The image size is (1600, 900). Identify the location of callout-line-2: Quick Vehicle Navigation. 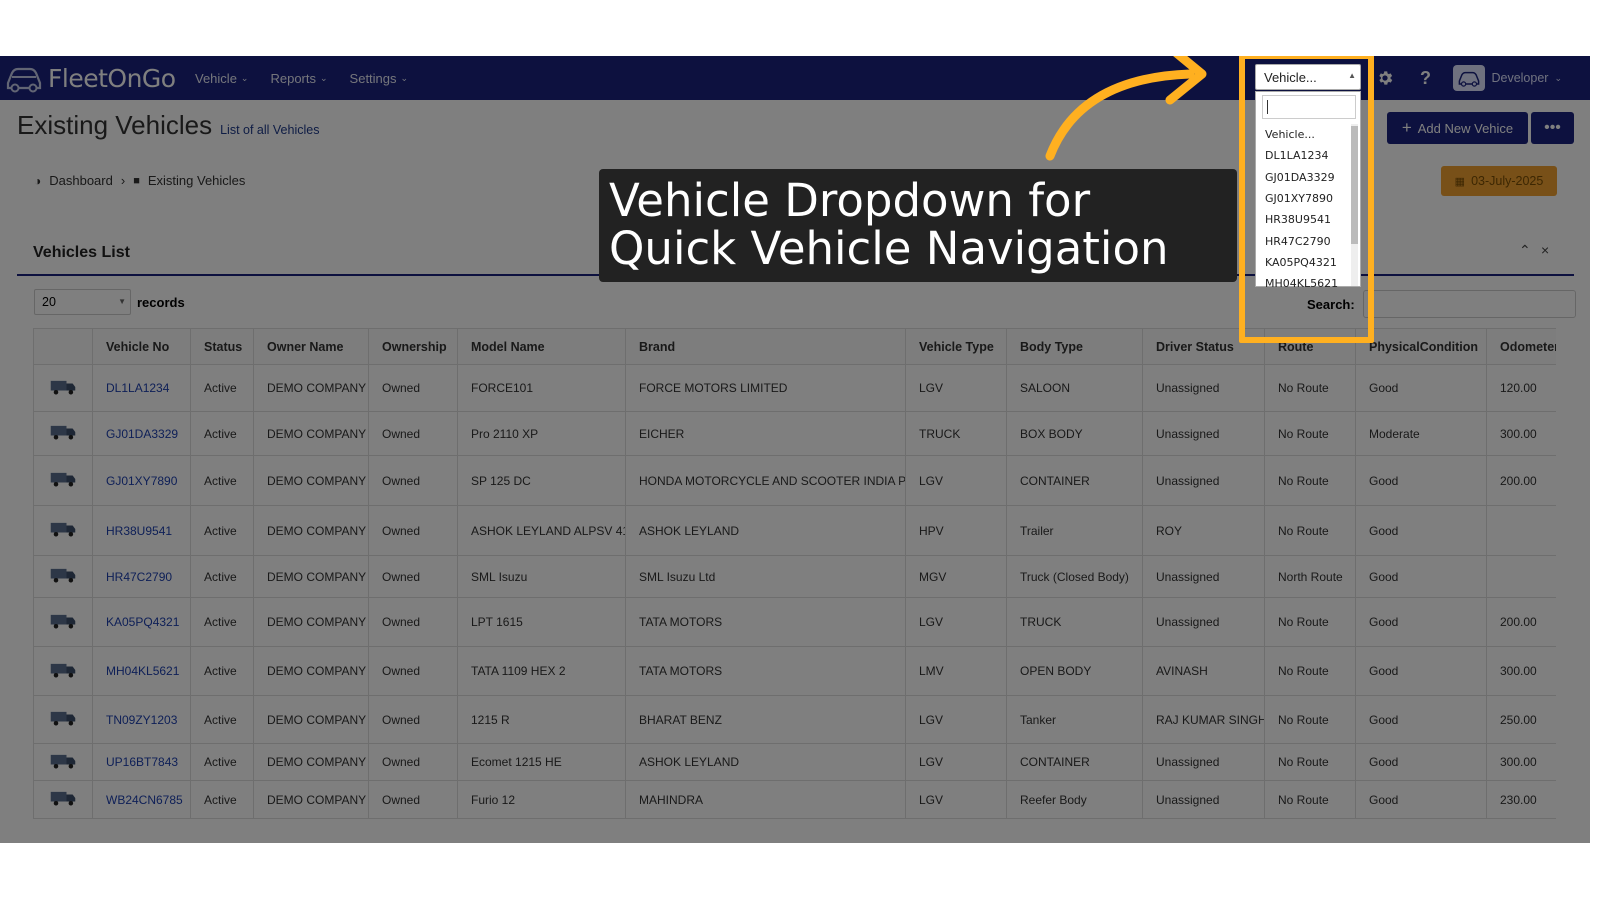
(889, 248).